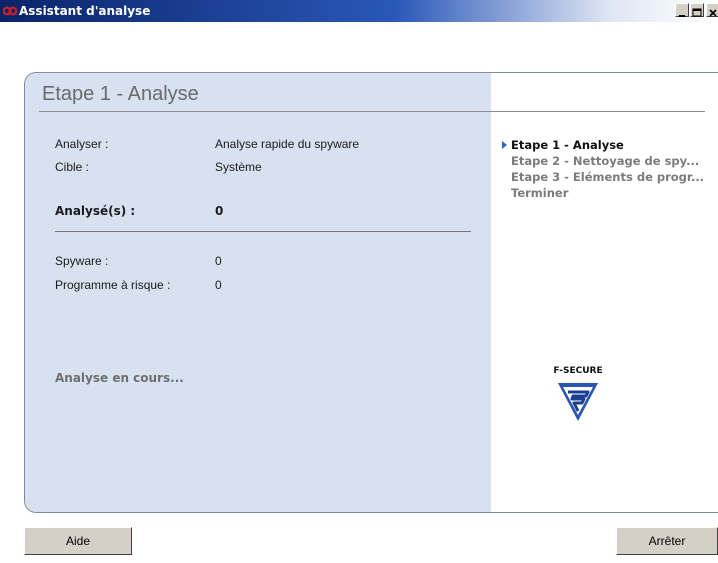 The image size is (718, 563). Describe the element at coordinates (78, 541) in the screenshot. I see `help-button: Aide` at that location.